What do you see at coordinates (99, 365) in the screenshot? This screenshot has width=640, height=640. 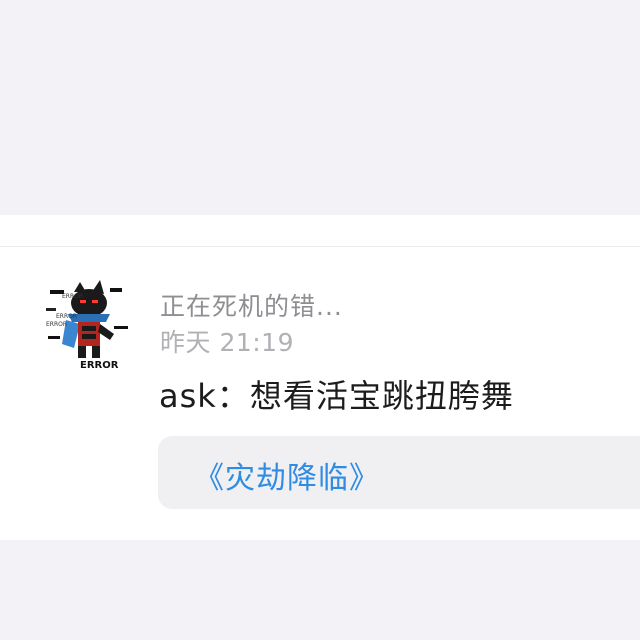 I see `avatar-error-label: ERROR` at bounding box center [99, 365].